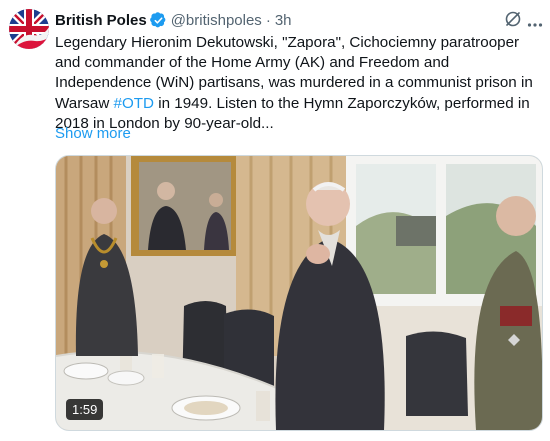 This screenshot has width=550, height=441. I want to click on tweet-timestamp: 3h, so click(283, 20).